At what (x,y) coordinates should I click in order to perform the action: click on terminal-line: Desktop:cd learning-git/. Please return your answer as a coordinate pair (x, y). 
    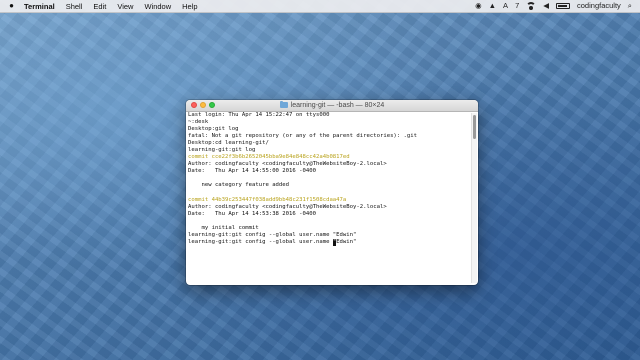
    Looking at the image, I should click on (228, 143).